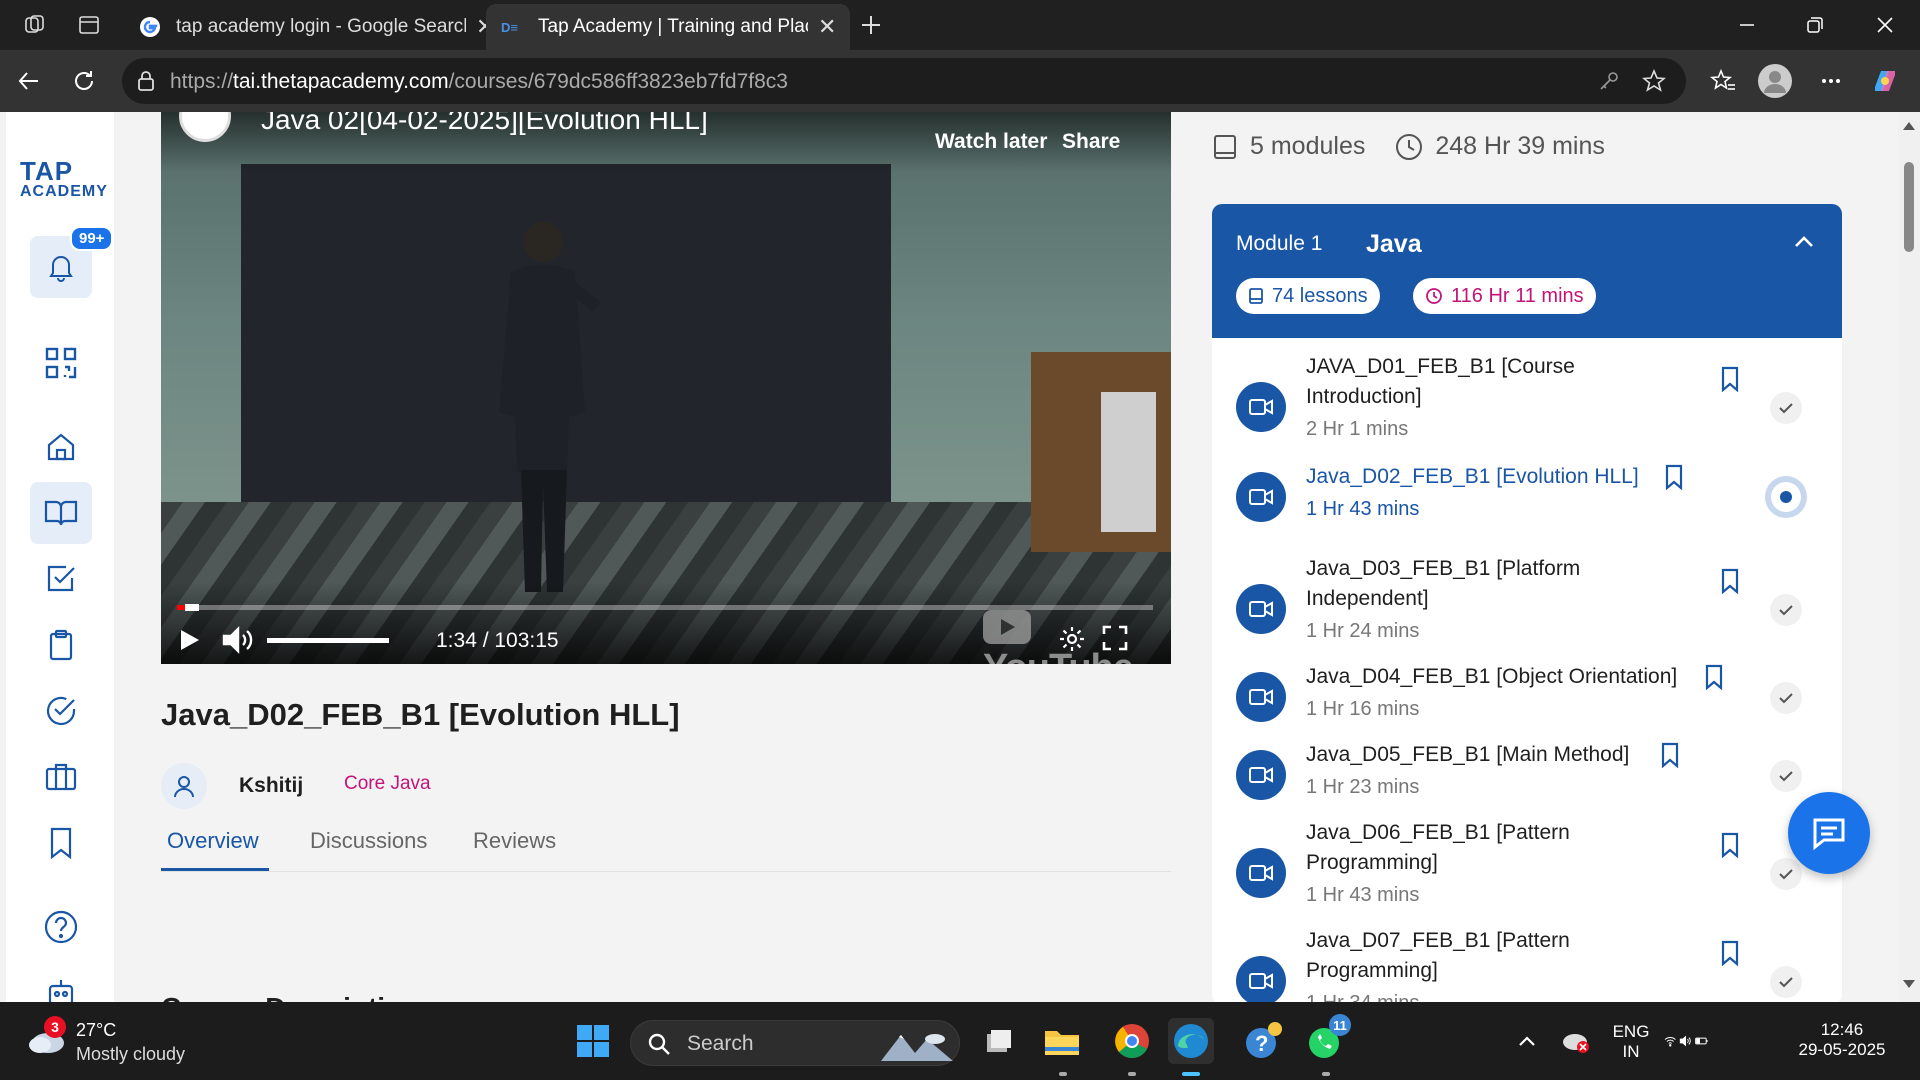  I want to click on file-explorer-button, so click(1062, 1041).